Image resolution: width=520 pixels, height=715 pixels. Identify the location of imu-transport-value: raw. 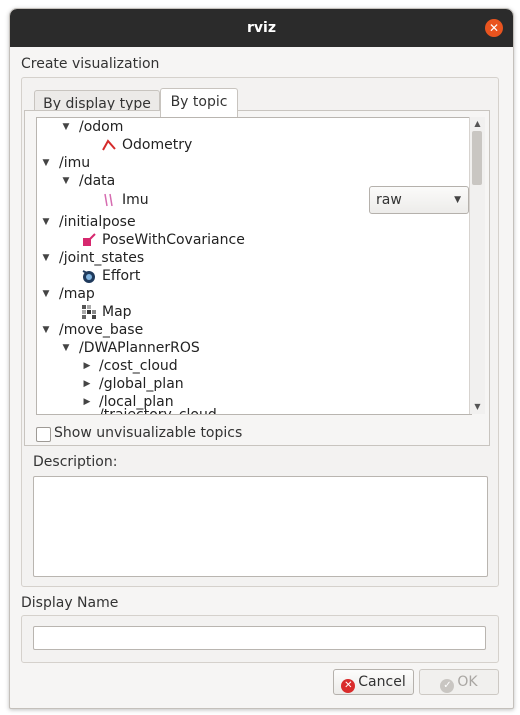
(389, 200).